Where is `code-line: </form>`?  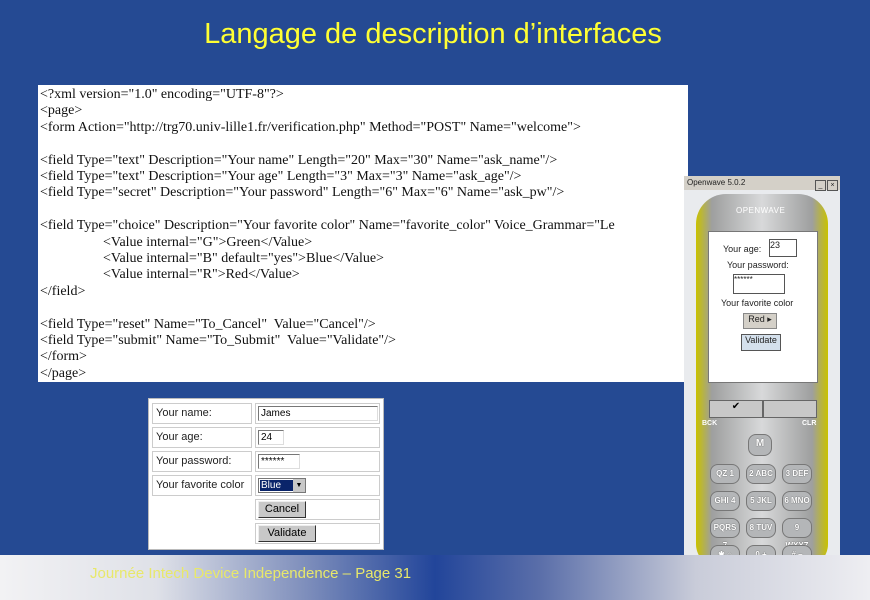 code-line: </form> is located at coordinates (63, 357).